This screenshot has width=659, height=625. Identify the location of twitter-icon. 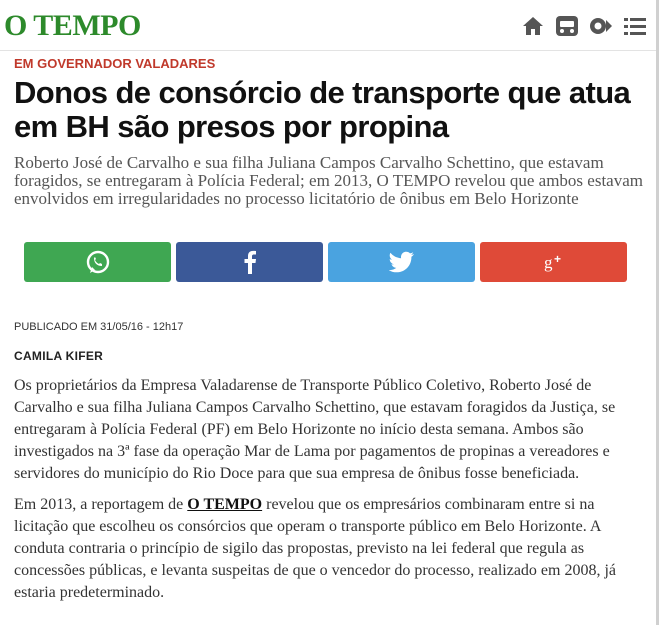
(401, 262).